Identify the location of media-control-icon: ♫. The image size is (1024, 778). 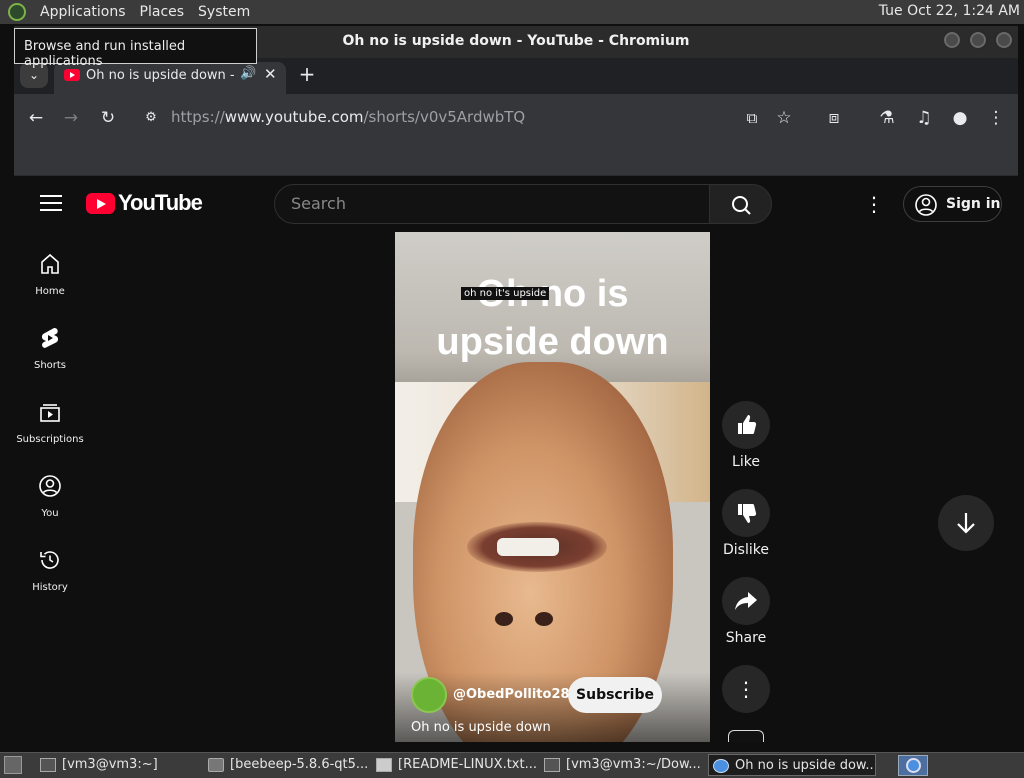
(924, 118).